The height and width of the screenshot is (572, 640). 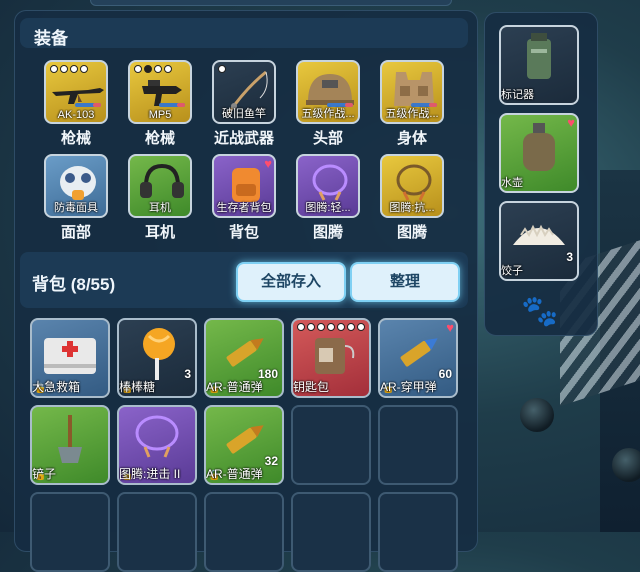 I want to click on equipment-slot-gun-1: AK-103 枪械, so click(x=76, y=104).